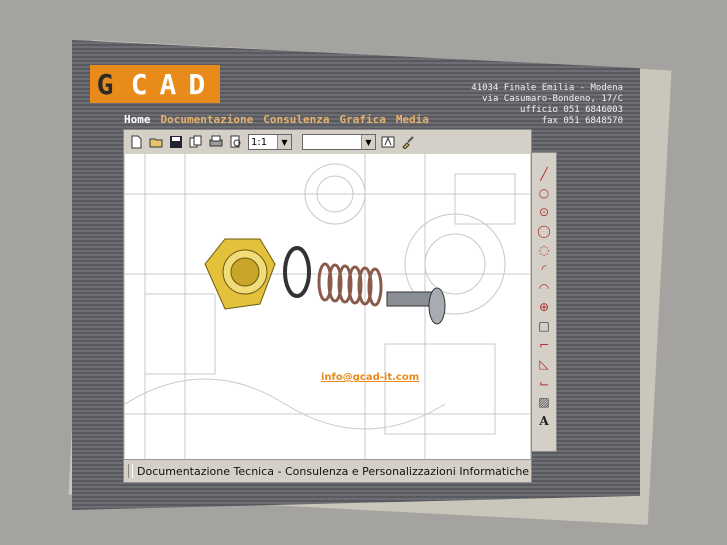  I want to click on offset-icon: ⌙, so click(544, 383).